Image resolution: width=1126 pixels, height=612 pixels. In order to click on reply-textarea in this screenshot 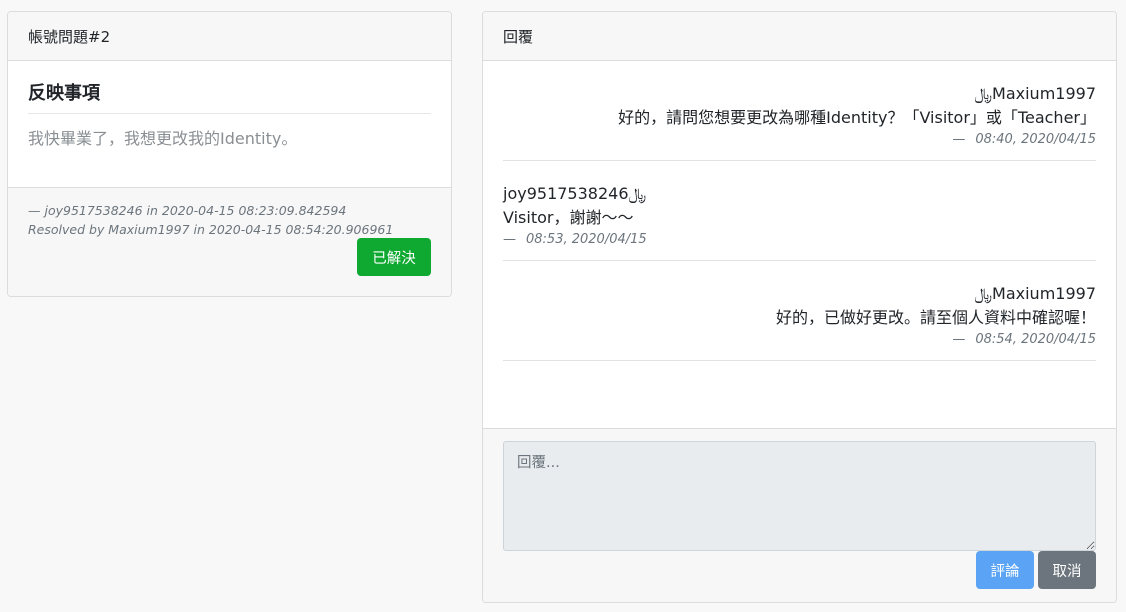, I will do `click(799, 496)`.